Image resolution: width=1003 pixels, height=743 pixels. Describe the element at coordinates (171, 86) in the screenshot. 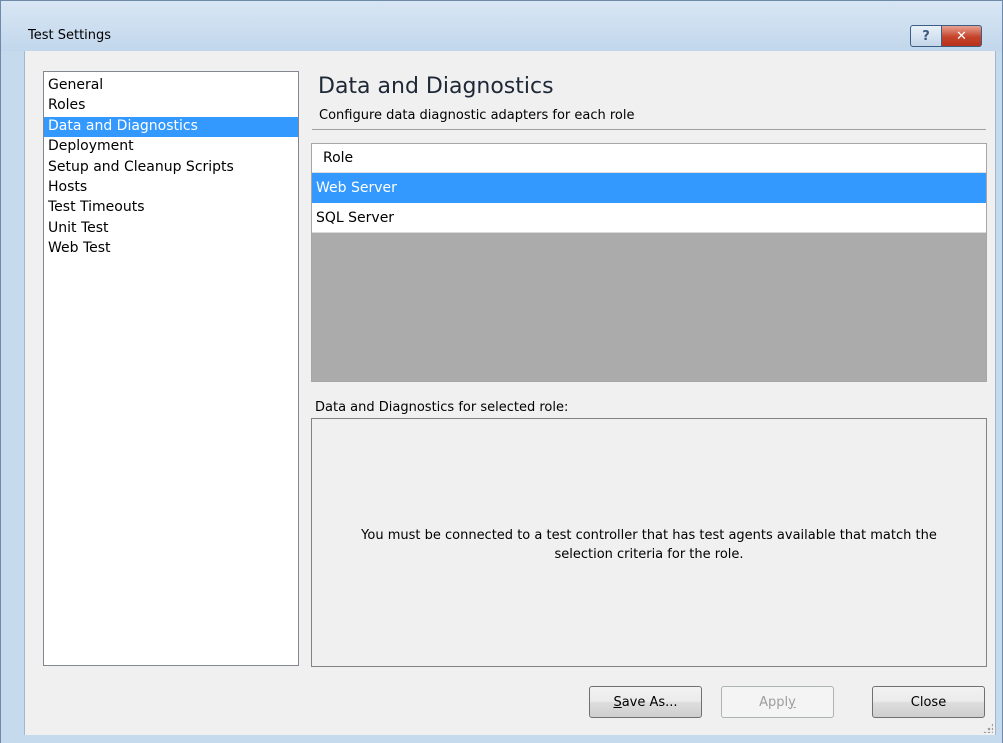

I see `category-item-general: General` at that location.